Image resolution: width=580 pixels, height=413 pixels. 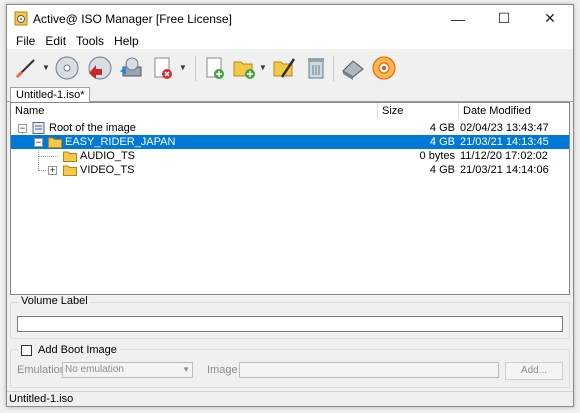 What do you see at coordinates (504, 170) in the screenshot?
I see `row-date: 21/03/21 14:14:06` at bounding box center [504, 170].